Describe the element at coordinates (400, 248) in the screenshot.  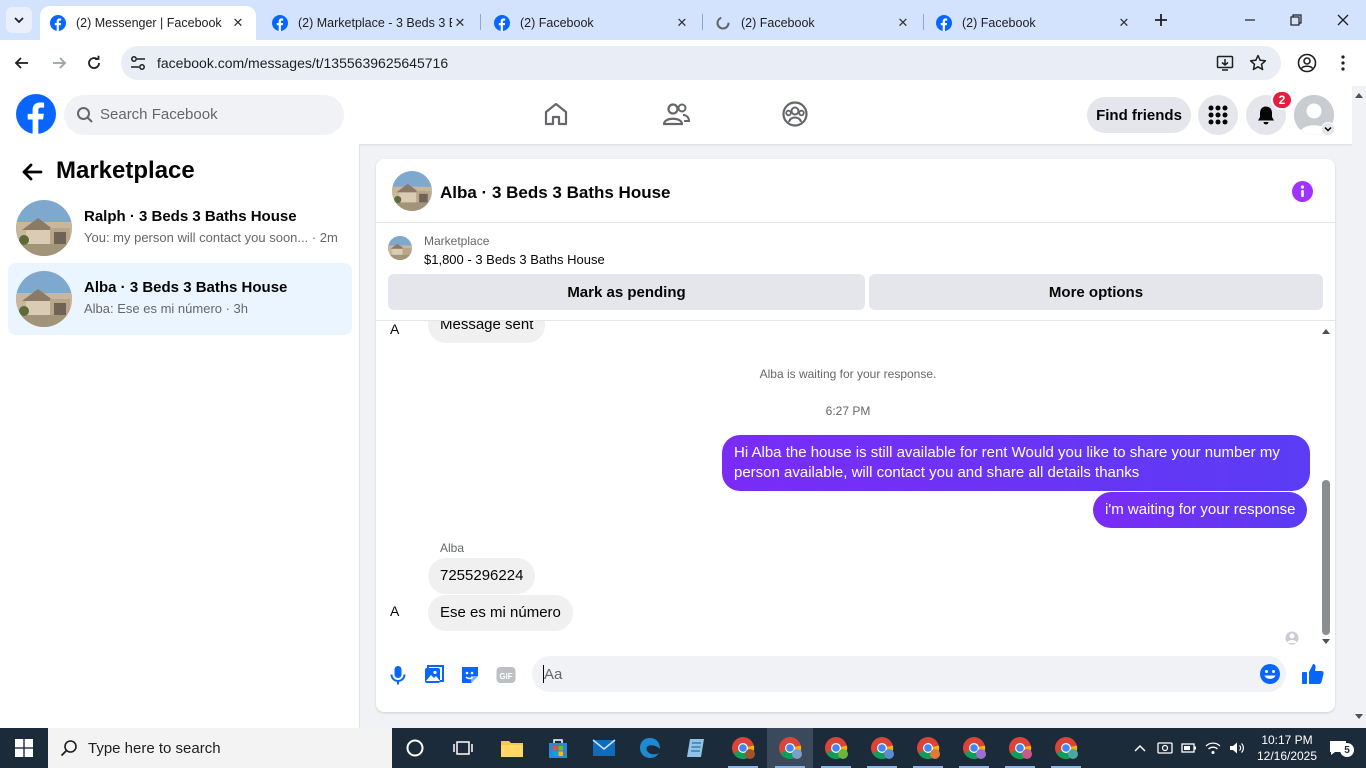
I see `listing-mini-thumbnail` at that location.